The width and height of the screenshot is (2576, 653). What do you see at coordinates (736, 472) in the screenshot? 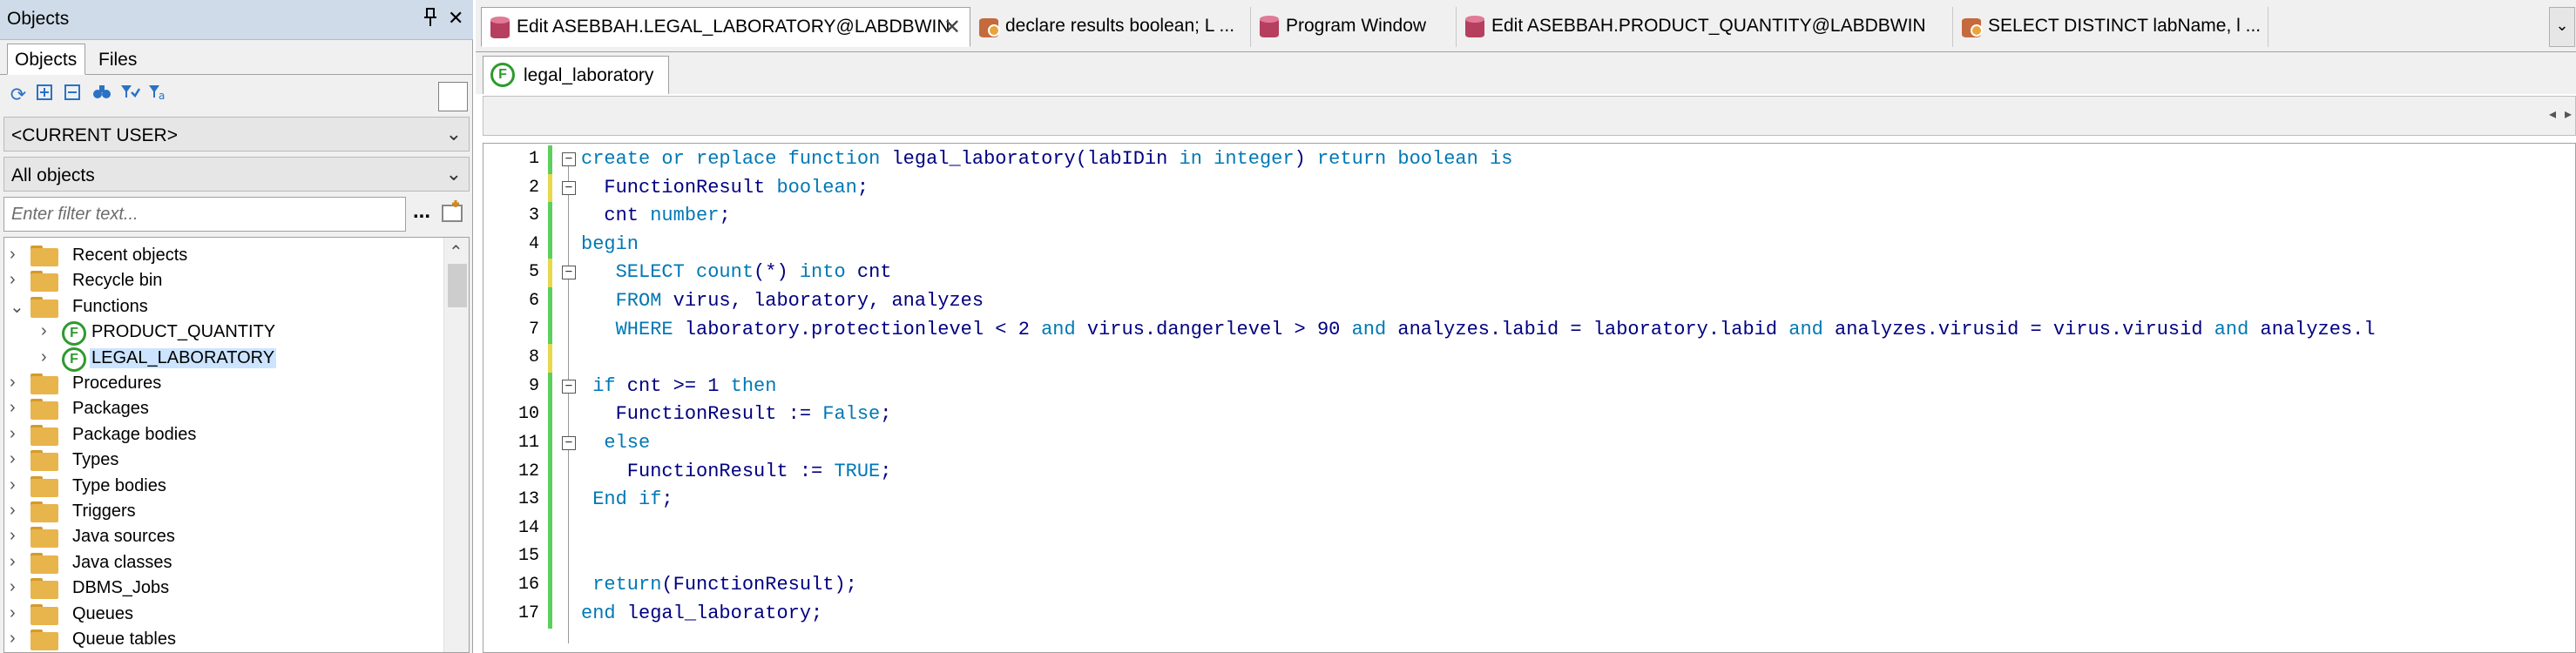
I see `code-line: FunctionResult := TRUE;` at bounding box center [736, 472].